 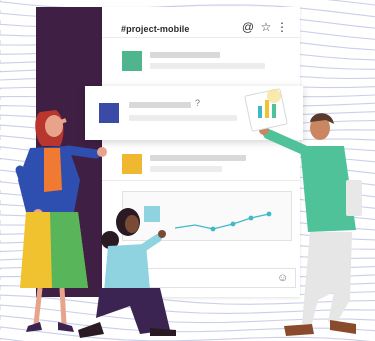 What do you see at coordinates (207, 278) in the screenshot?
I see `message-composer: ☺` at bounding box center [207, 278].